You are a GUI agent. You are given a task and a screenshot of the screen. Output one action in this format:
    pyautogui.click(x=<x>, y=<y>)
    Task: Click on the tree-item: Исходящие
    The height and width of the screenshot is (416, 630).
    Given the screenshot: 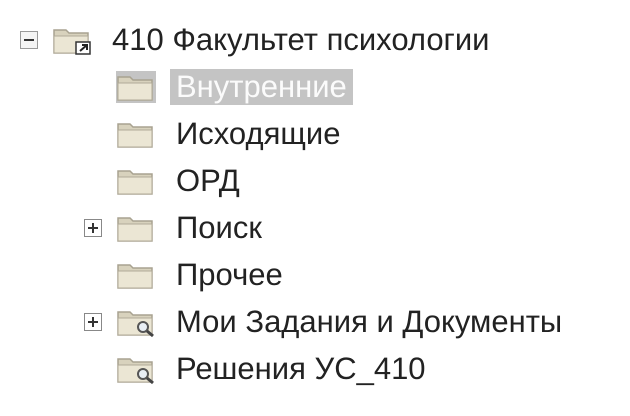 What is the action you would take?
    pyautogui.click(x=258, y=134)
    